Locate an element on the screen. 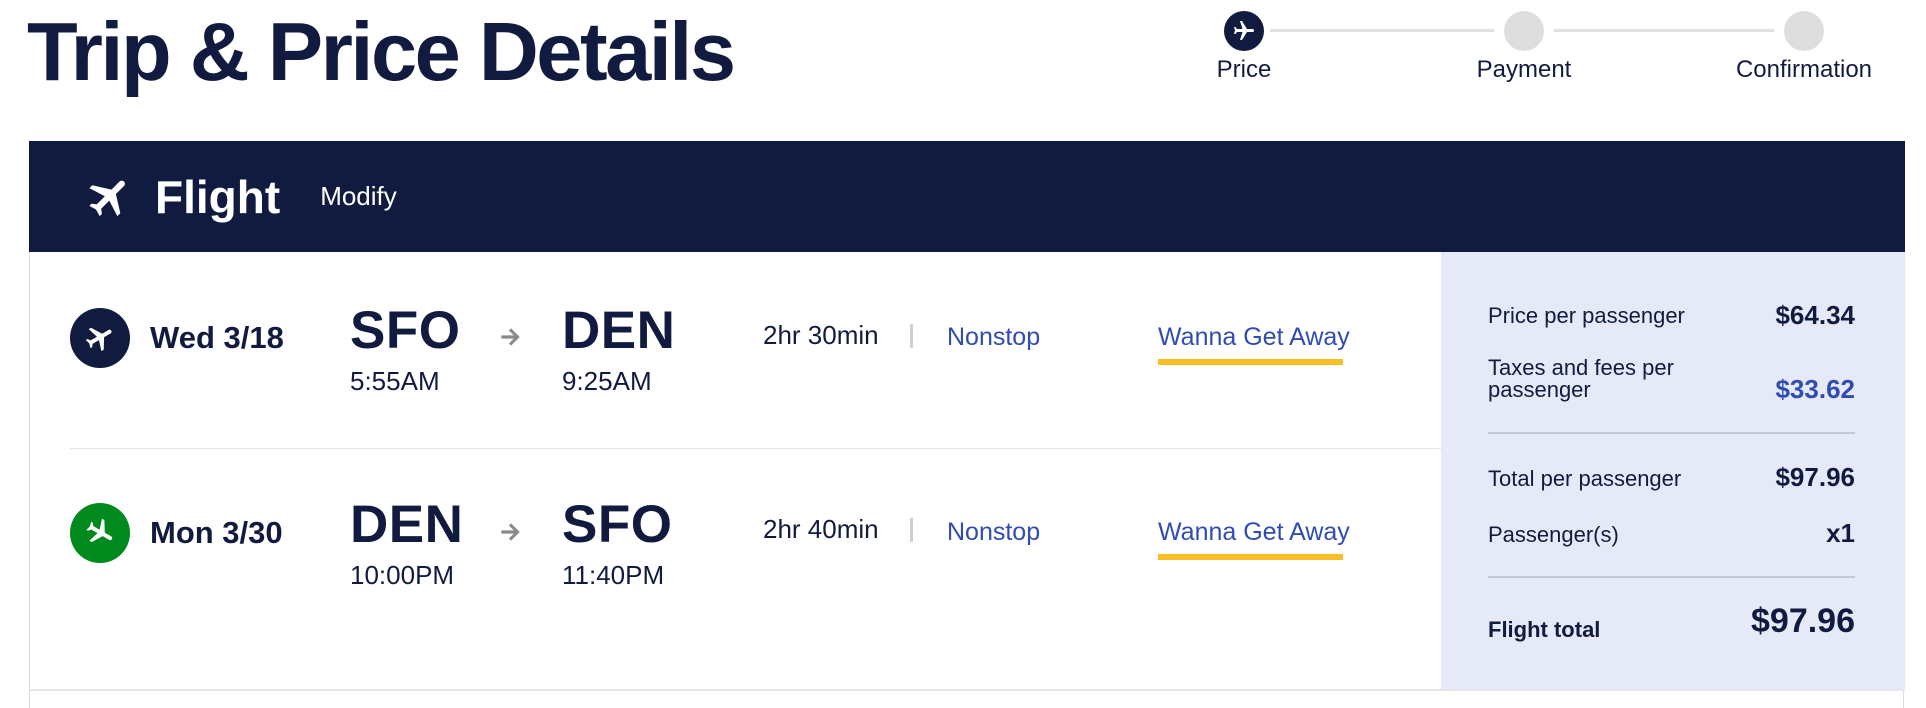  step-price-dot is located at coordinates (1244, 31).